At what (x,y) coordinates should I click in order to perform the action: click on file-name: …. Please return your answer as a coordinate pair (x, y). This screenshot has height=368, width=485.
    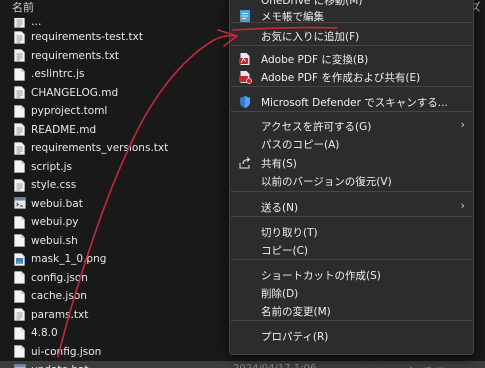
    Looking at the image, I should click on (36, 23).